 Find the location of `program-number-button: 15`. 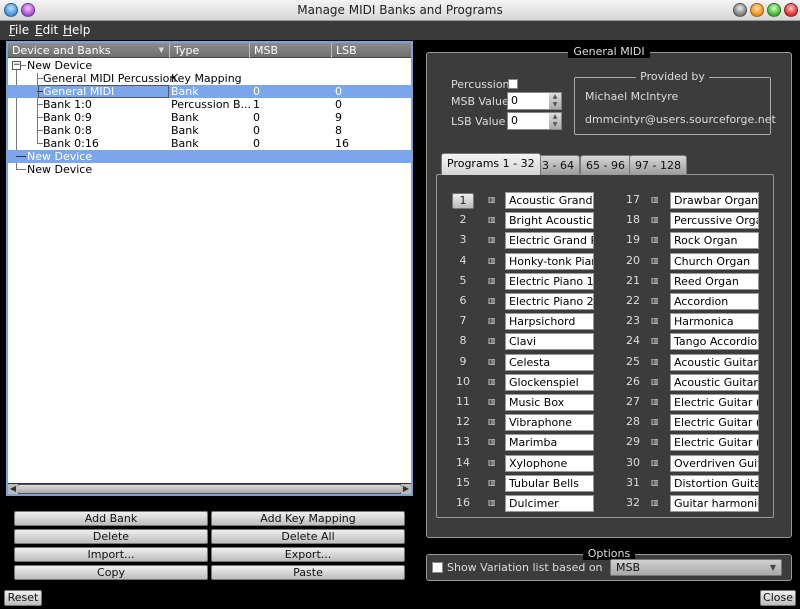

program-number-button: 15 is located at coordinates (463, 483).